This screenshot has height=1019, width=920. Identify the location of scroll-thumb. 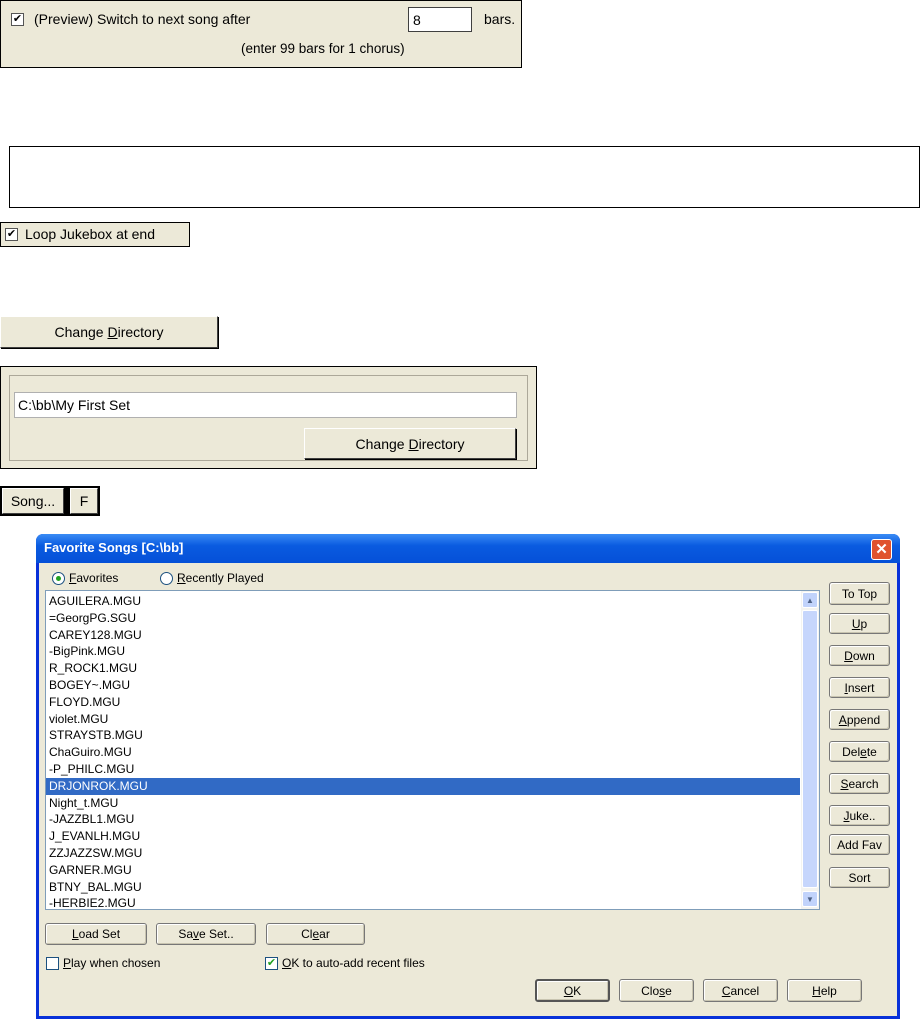
(810, 749).